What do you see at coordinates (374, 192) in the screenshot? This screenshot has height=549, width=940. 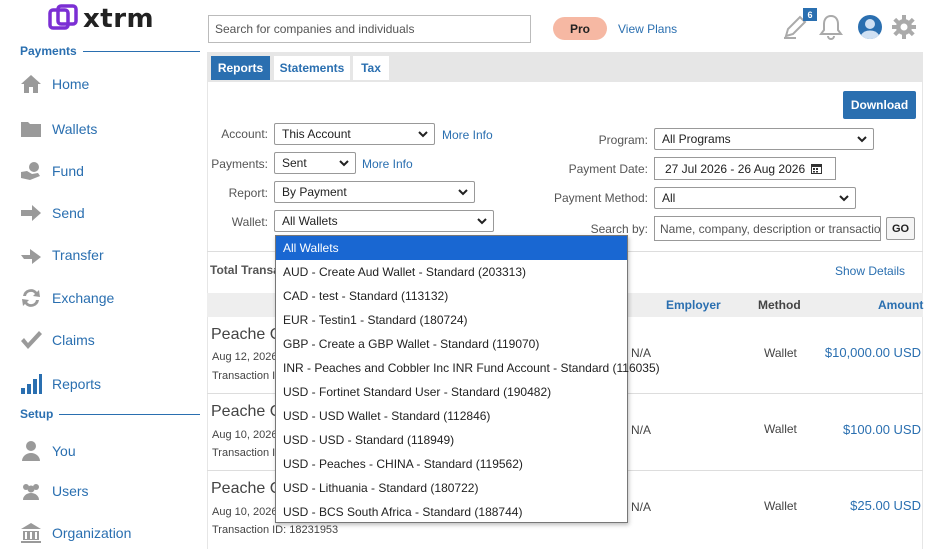 I see `report-select: By Payment` at bounding box center [374, 192].